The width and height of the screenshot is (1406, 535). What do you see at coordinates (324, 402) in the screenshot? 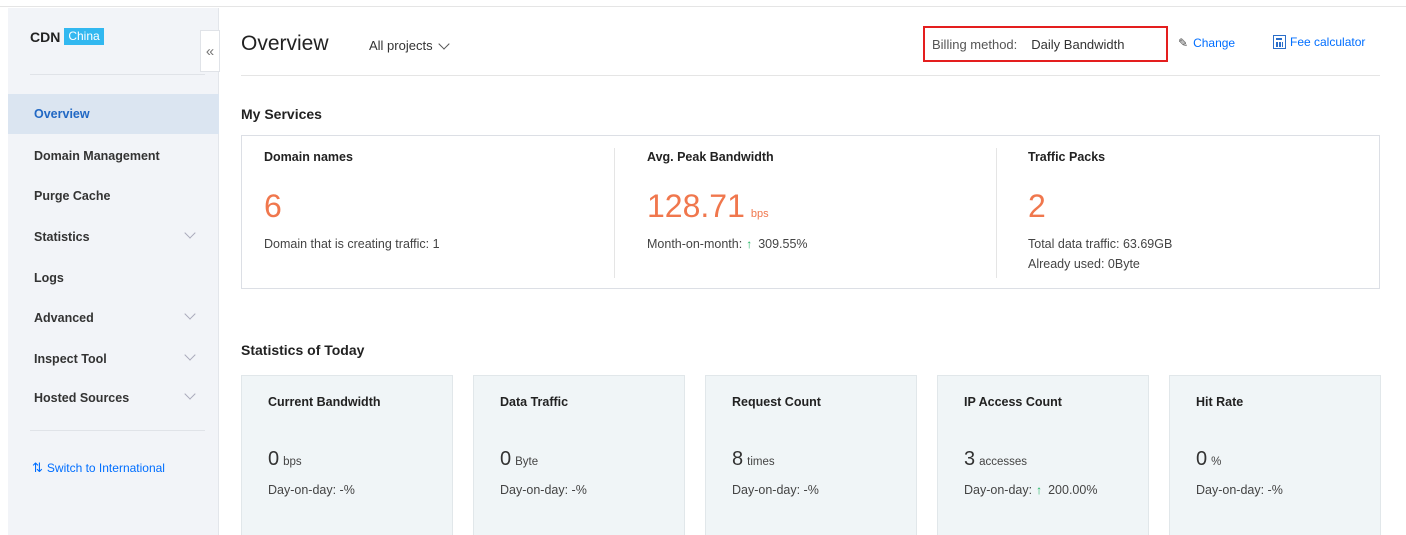
I see `stat-title: Current Bandwidth` at bounding box center [324, 402].